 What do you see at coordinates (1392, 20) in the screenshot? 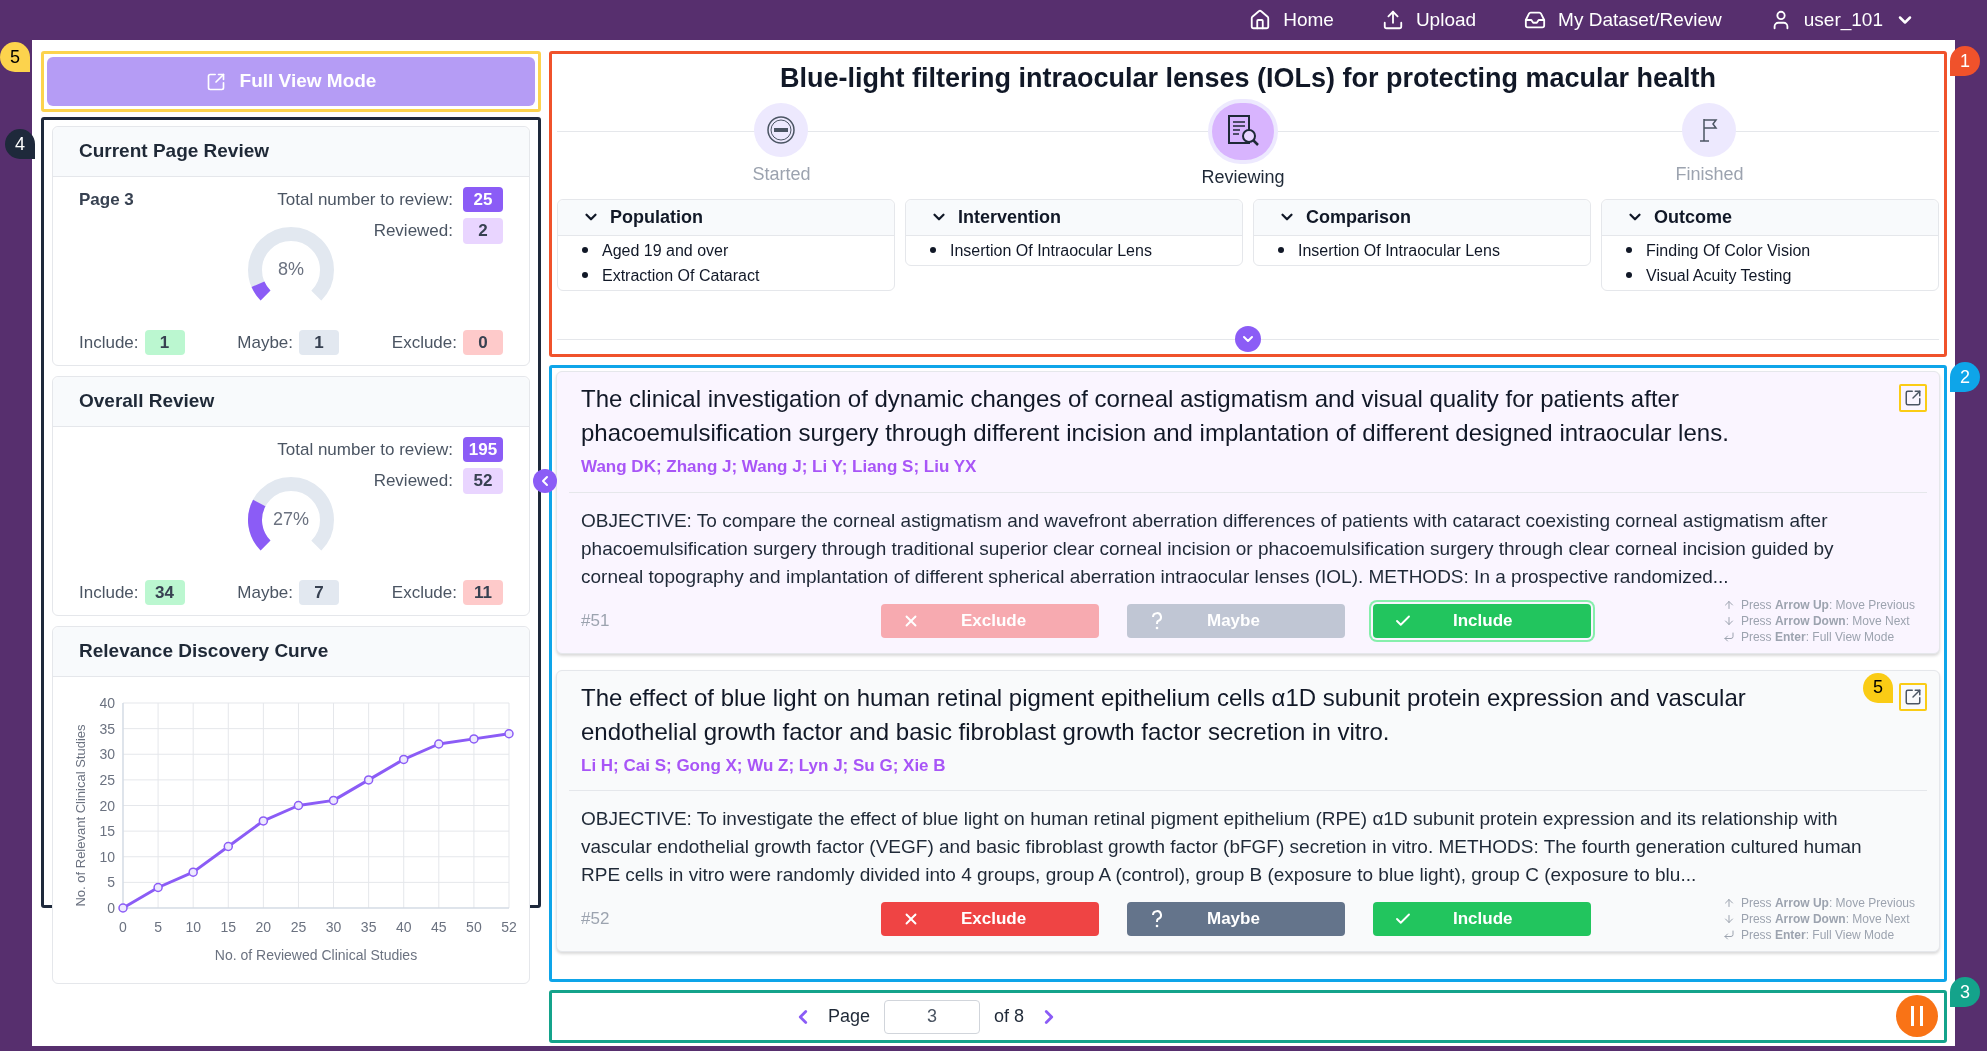
I see `upload-icon` at bounding box center [1392, 20].